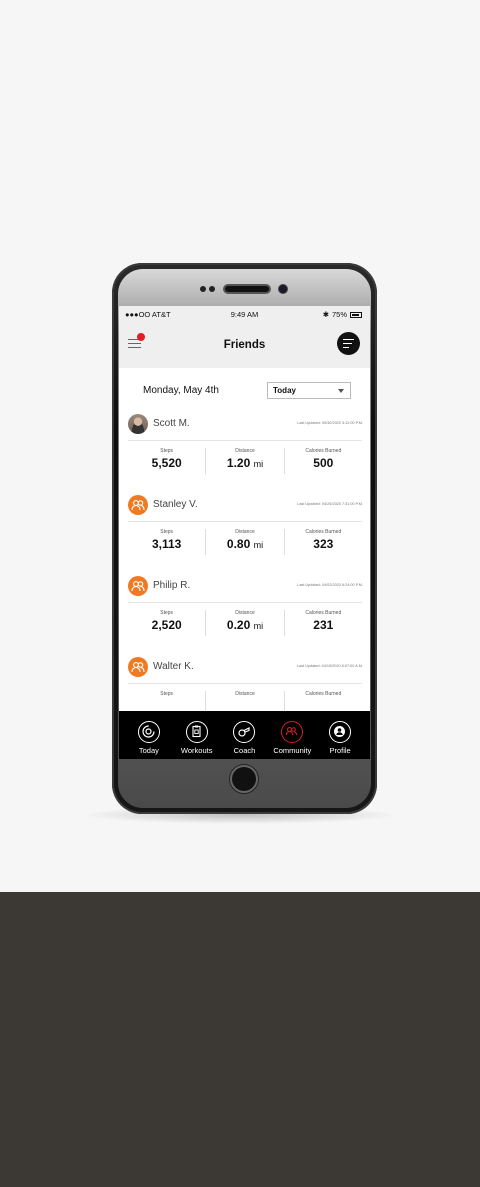 The height and width of the screenshot is (1187, 480). I want to click on page-title: Friends, so click(244, 345).